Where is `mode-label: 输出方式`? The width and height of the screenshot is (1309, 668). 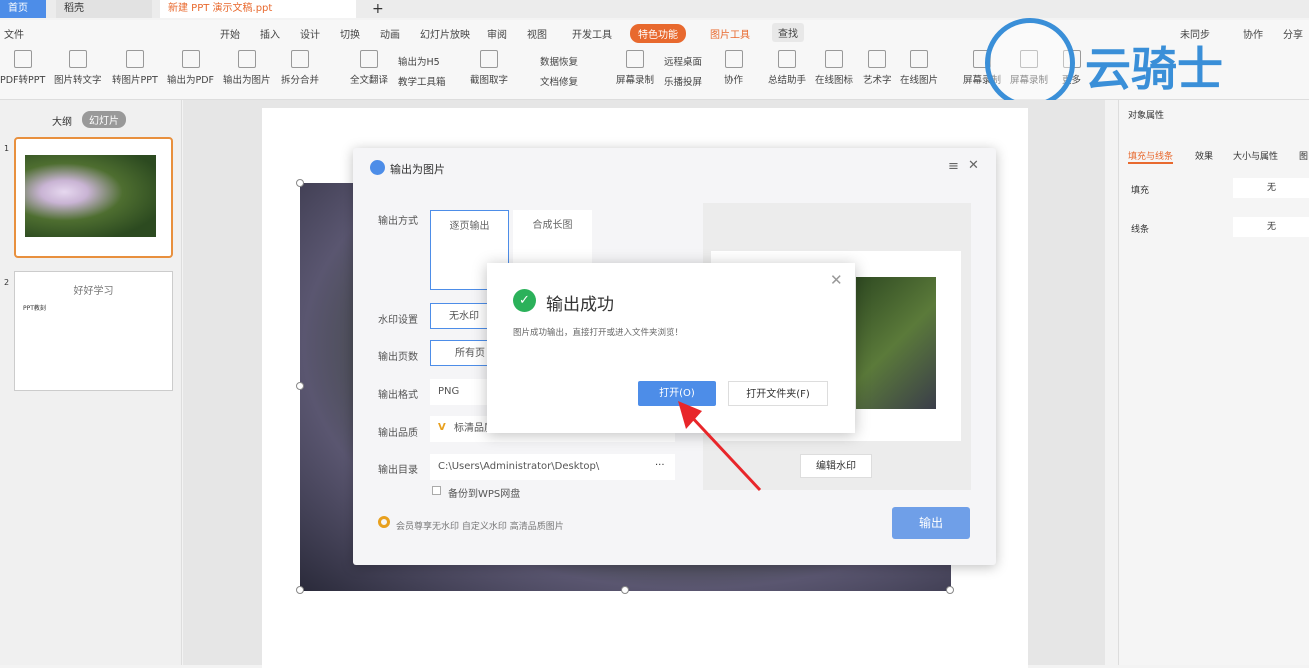
mode-label: 输出方式 is located at coordinates (398, 221).